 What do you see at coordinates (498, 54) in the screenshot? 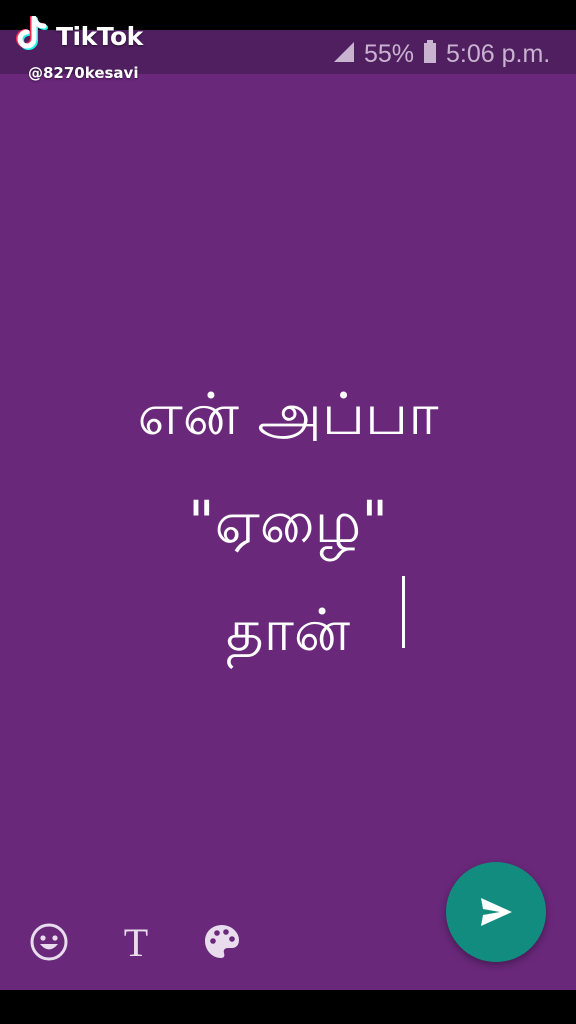
I see `status-clock: 5:06 p.m.` at bounding box center [498, 54].